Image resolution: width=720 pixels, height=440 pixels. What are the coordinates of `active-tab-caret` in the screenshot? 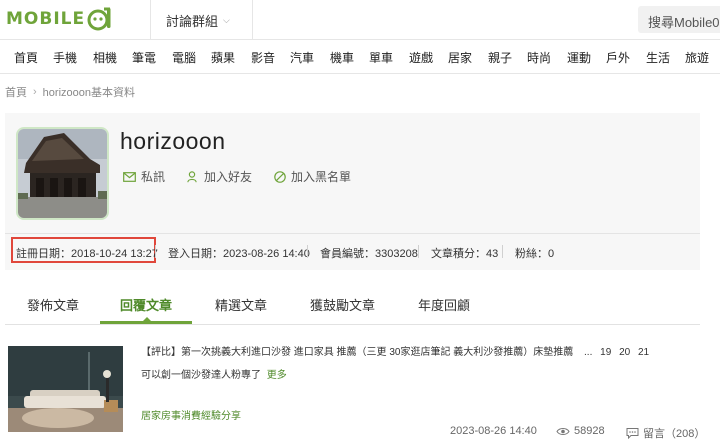 It's located at (147, 319).